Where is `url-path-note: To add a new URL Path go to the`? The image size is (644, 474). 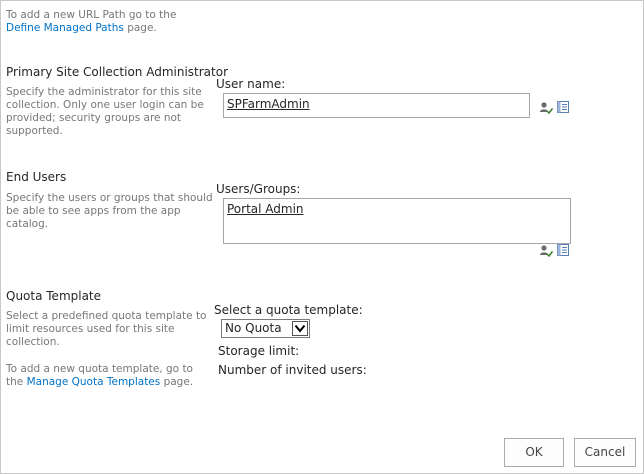 url-path-note: To add a new URL Path go to the is located at coordinates (91, 15).